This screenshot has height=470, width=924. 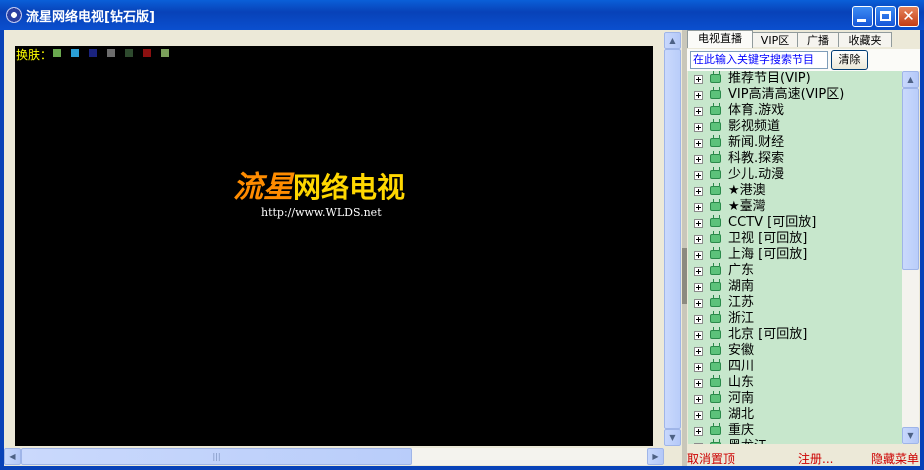 I want to click on tree-item: 江苏, so click(x=795, y=303).